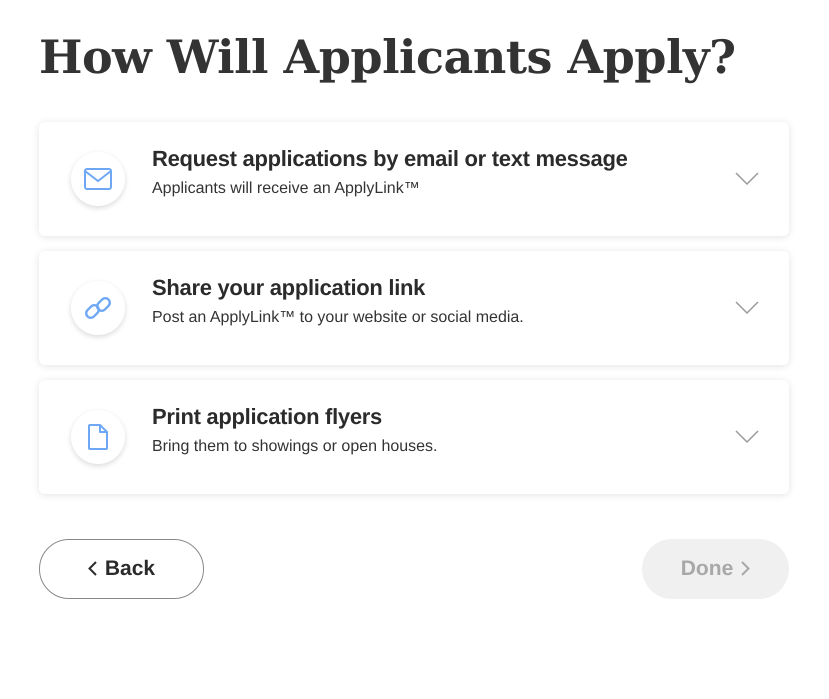 The width and height of the screenshot is (829, 699). Describe the element at coordinates (745, 568) in the screenshot. I see `chevron-right-icon` at that location.